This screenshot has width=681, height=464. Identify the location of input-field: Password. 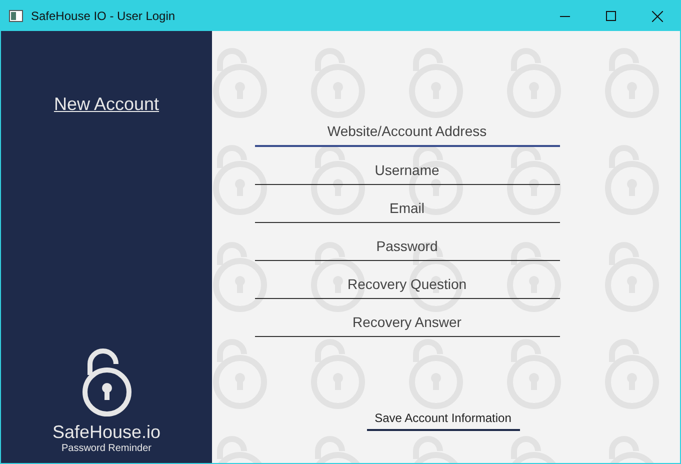
(407, 242).